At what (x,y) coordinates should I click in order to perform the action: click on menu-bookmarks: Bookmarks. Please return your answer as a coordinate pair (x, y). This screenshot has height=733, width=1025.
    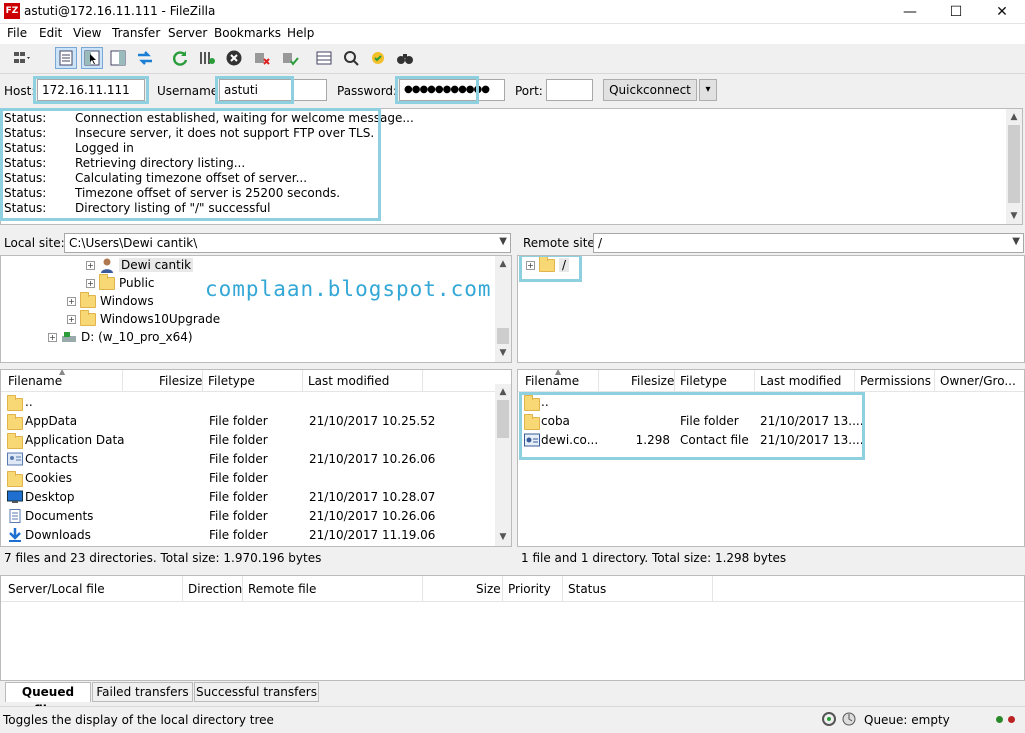
    Looking at the image, I should click on (247, 33).